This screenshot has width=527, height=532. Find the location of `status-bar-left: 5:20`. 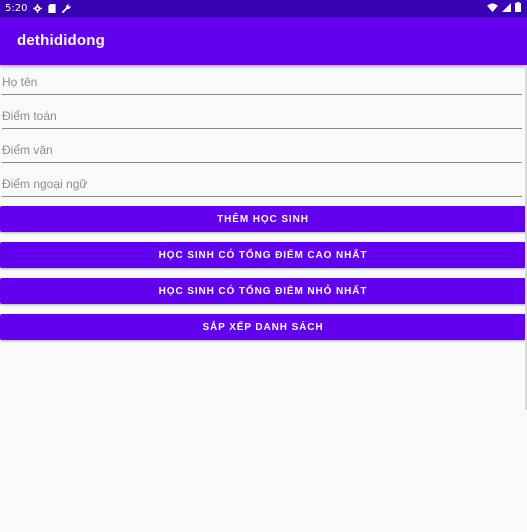

status-bar-left: 5:20 is located at coordinates (38, 8).